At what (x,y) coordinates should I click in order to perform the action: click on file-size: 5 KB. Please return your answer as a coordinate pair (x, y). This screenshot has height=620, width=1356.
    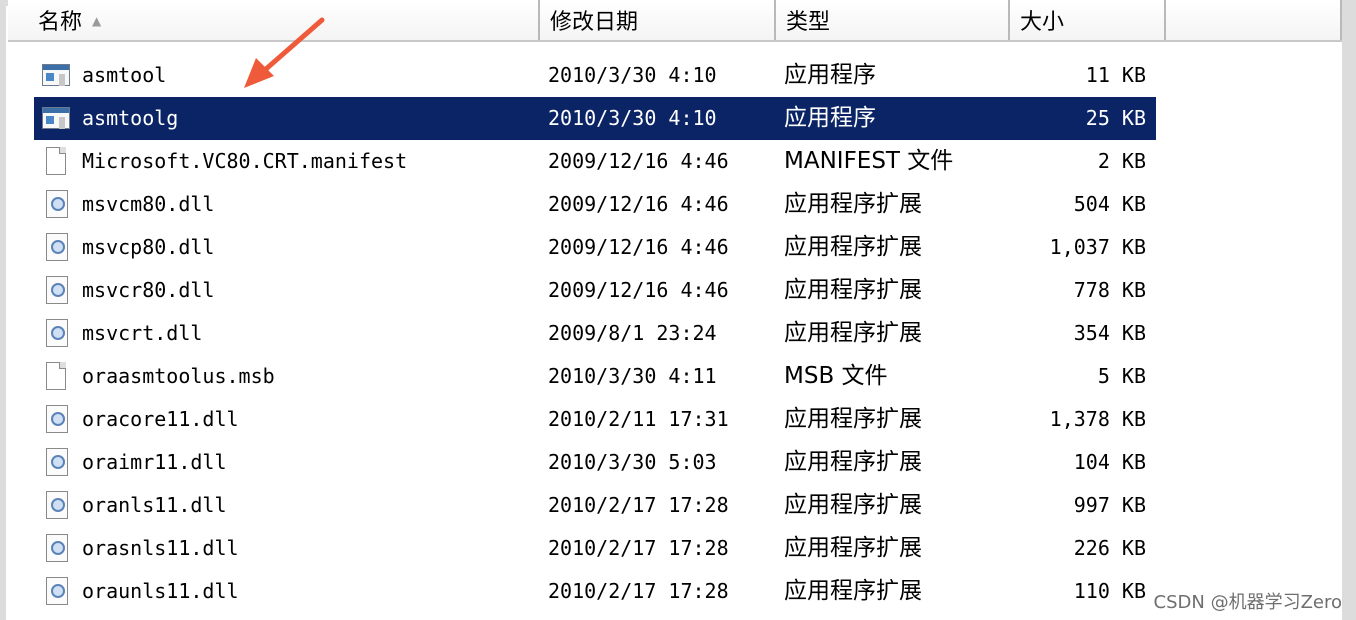
    Looking at the image, I should click on (1121, 376).